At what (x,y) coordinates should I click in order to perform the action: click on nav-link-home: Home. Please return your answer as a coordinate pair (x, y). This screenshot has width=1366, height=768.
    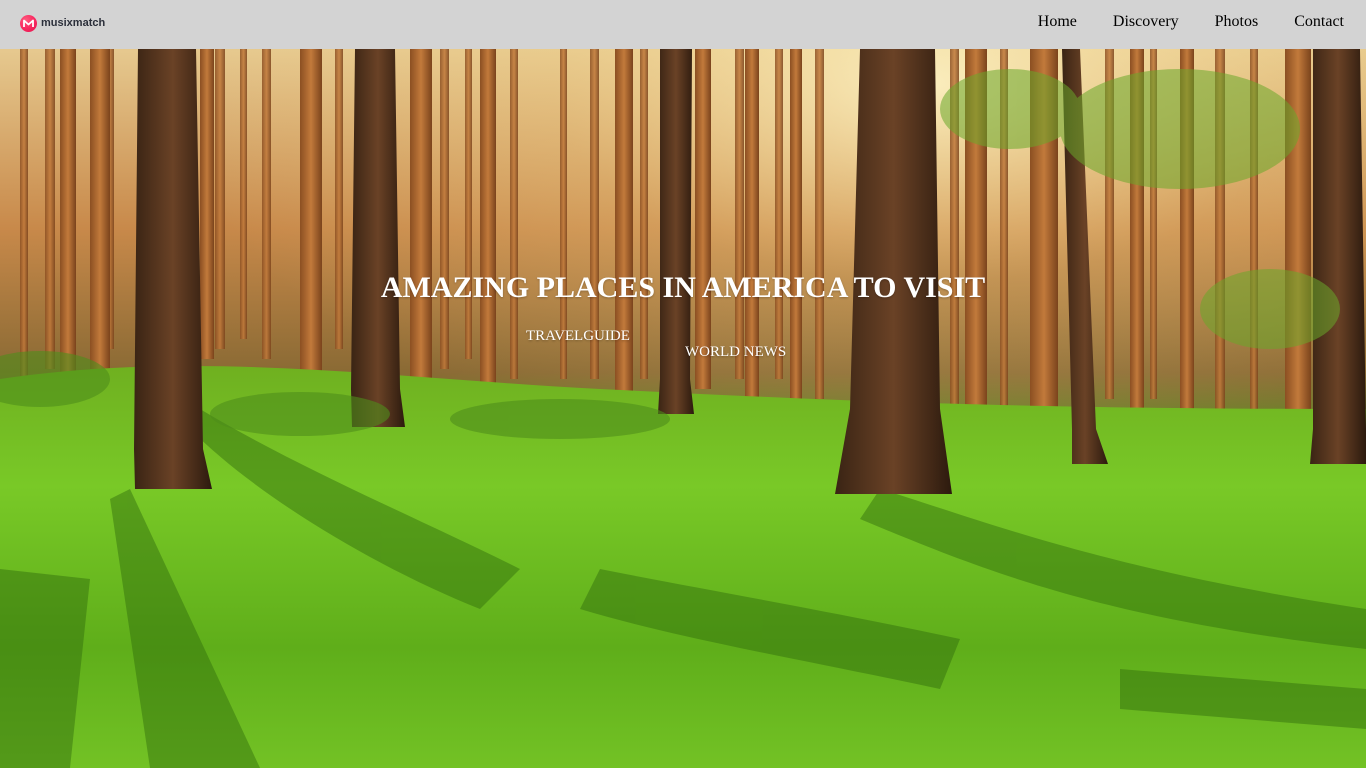
    Looking at the image, I should click on (1057, 22).